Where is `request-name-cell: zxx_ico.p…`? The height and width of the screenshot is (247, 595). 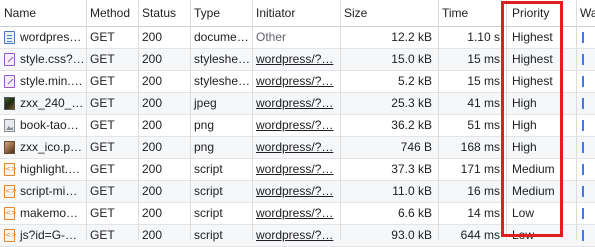 request-name-cell: zxx_ico.p… is located at coordinates (43, 147).